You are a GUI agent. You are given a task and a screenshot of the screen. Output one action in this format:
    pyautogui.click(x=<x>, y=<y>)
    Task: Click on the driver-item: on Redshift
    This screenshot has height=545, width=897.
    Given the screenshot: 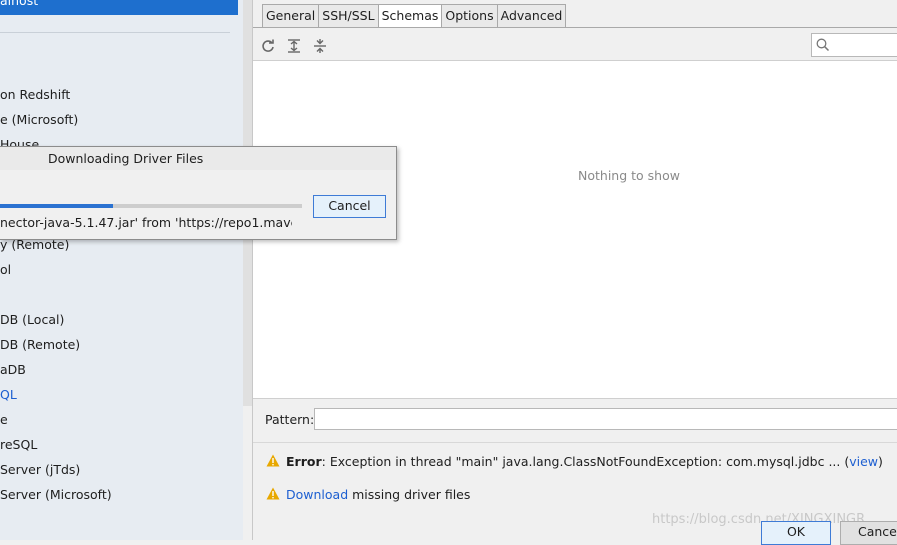 What is the action you would take?
    pyautogui.click(x=35, y=95)
    